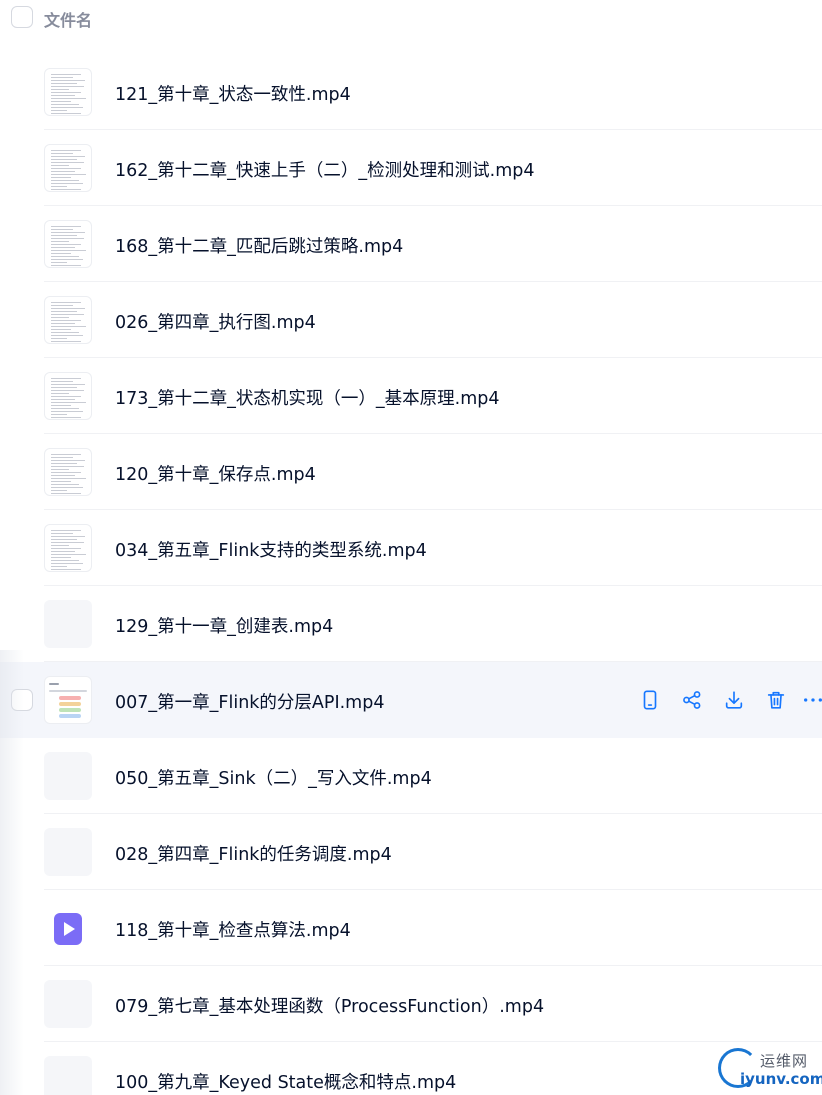 The width and height of the screenshot is (822, 1095). I want to click on file-row: 034_第五章_Flink支持的类型系统.mp4, so click(411, 548).